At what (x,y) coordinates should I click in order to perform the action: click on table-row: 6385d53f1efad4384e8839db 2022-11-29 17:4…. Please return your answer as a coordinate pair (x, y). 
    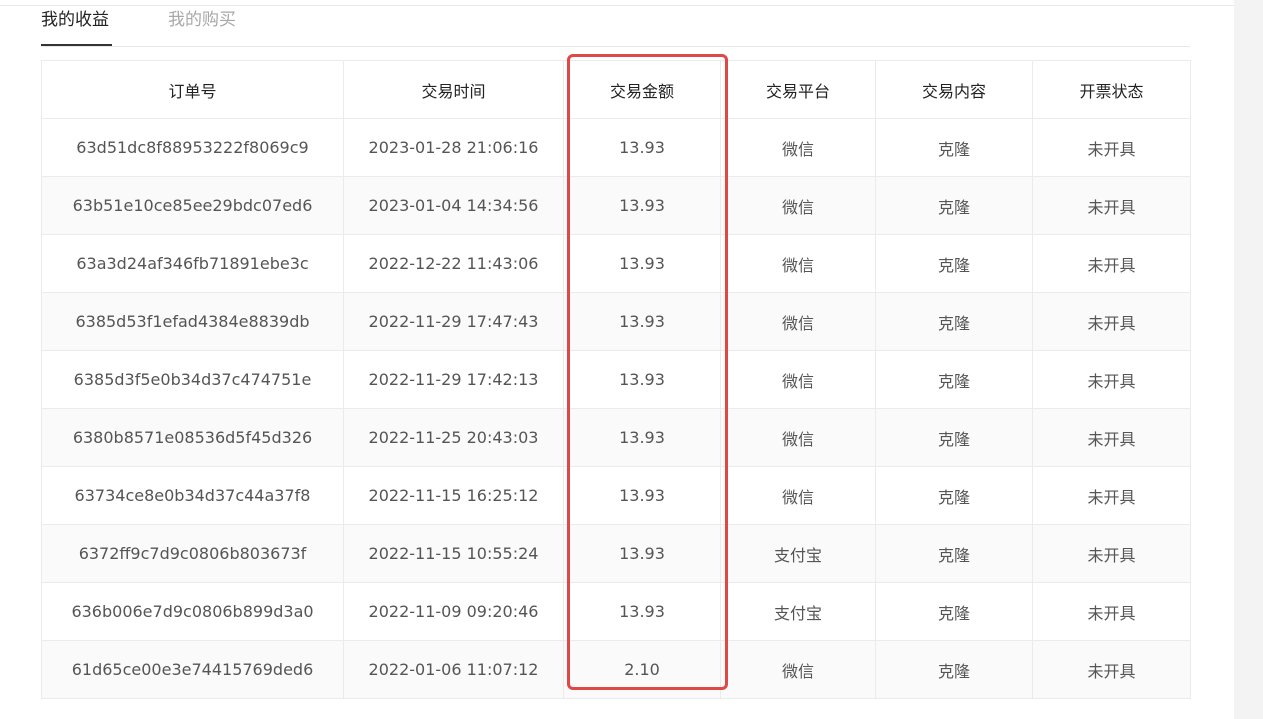
    Looking at the image, I should click on (616, 321).